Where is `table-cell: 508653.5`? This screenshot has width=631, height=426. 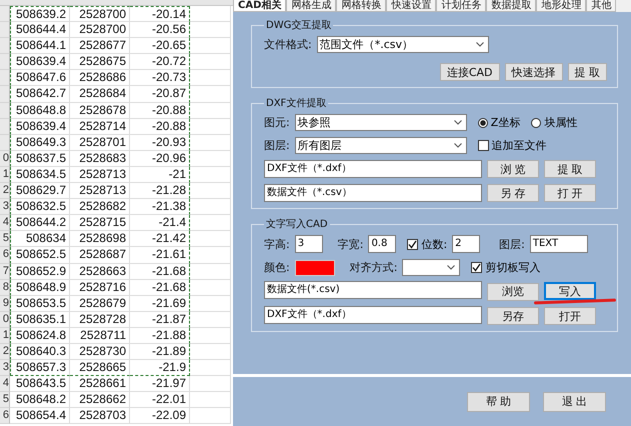
table-cell: 508653.5 is located at coordinates (40, 304).